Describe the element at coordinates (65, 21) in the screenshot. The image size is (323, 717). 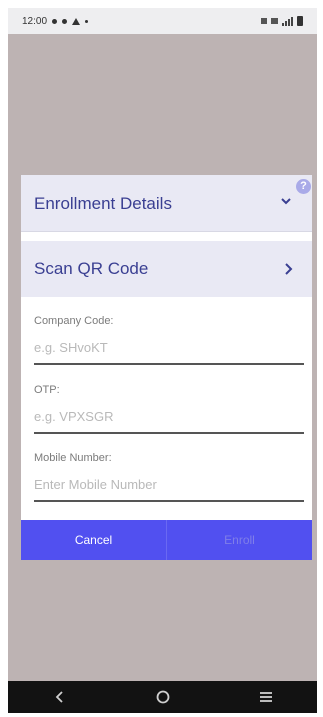
I see `location-status-icon` at that location.